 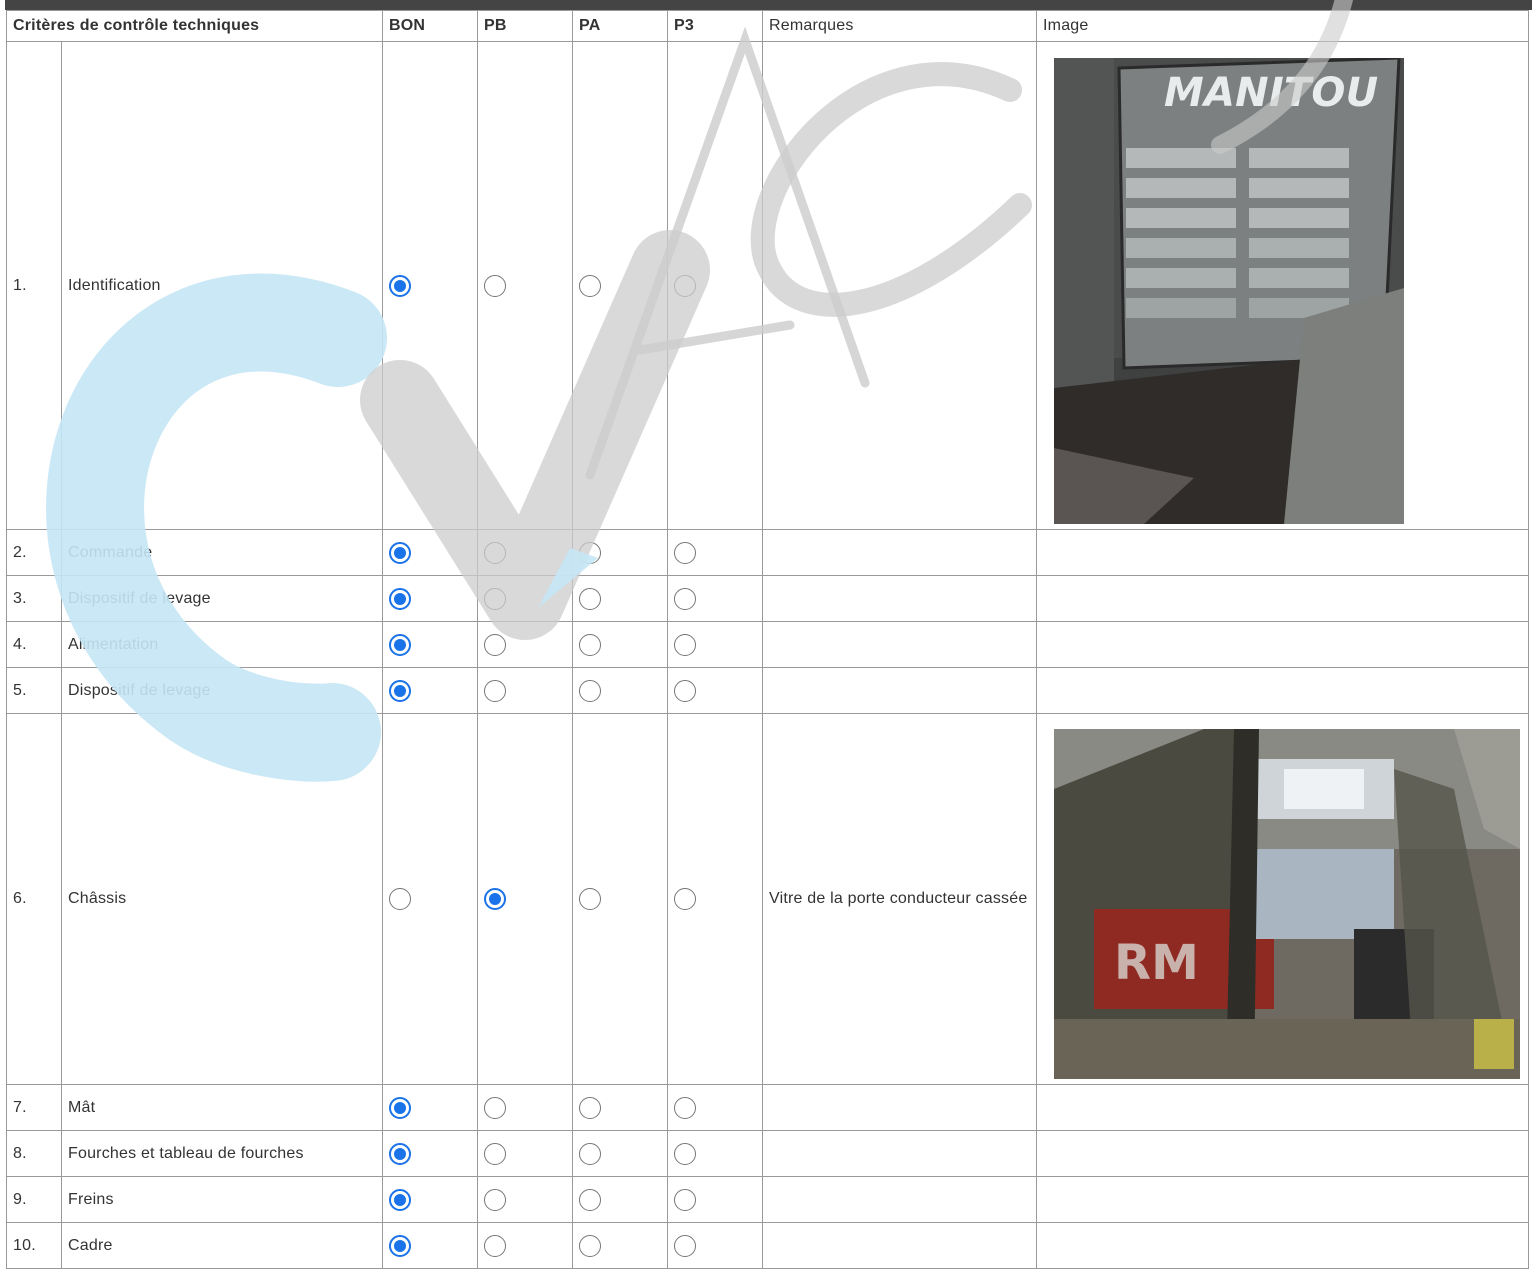 What do you see at coordinates (34, 598) in the screenshot?
I see `row-number: 3.` at bounding box center [34, 598].